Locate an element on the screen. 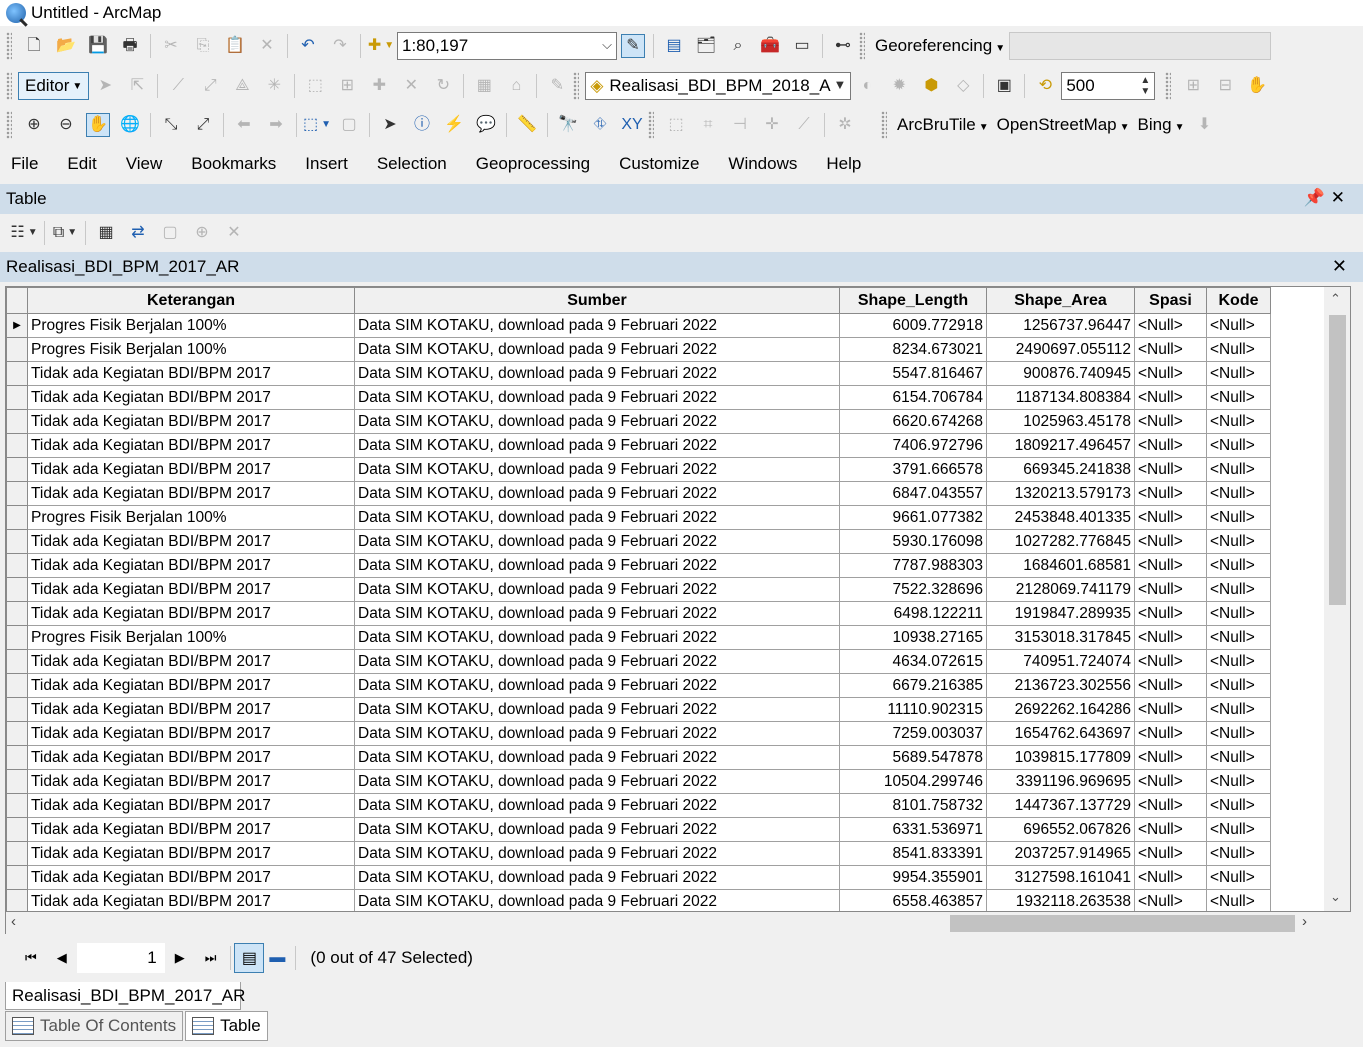 The image size is (1363, 1047). current-record-input: 1 is located at coordinates (120, 958).